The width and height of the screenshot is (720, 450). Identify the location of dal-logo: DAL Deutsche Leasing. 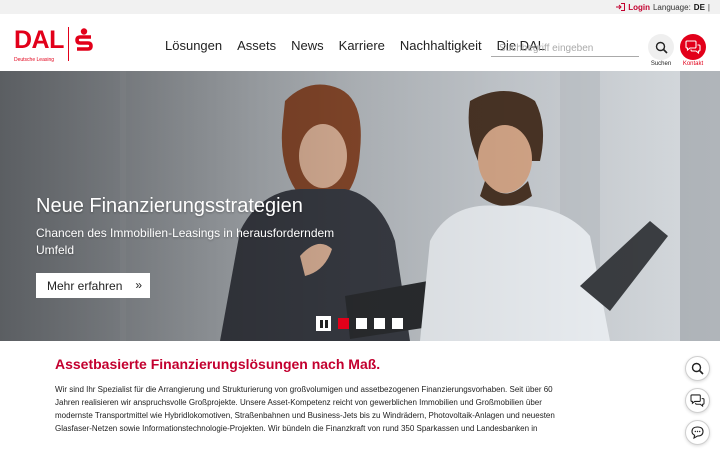
(56, 44).